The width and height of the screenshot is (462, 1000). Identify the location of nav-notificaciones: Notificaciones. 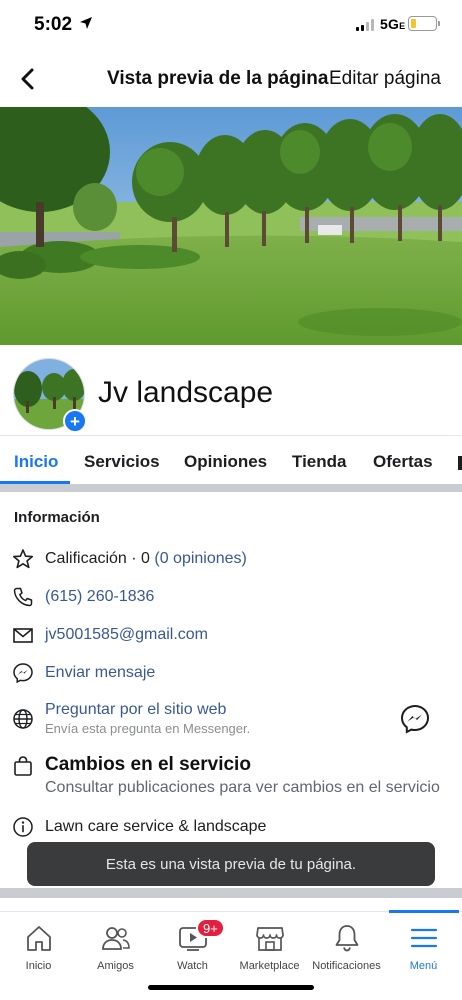
(346, 947).